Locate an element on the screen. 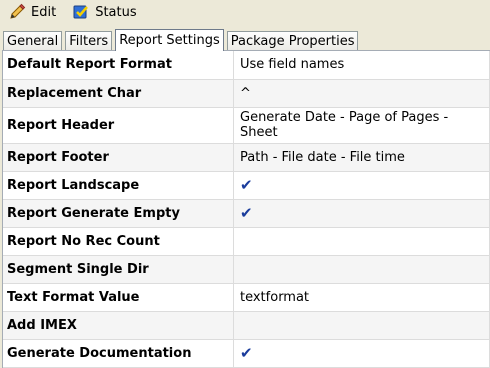  tab-report-settings: Report Settings is located at coordinates (169, 40).